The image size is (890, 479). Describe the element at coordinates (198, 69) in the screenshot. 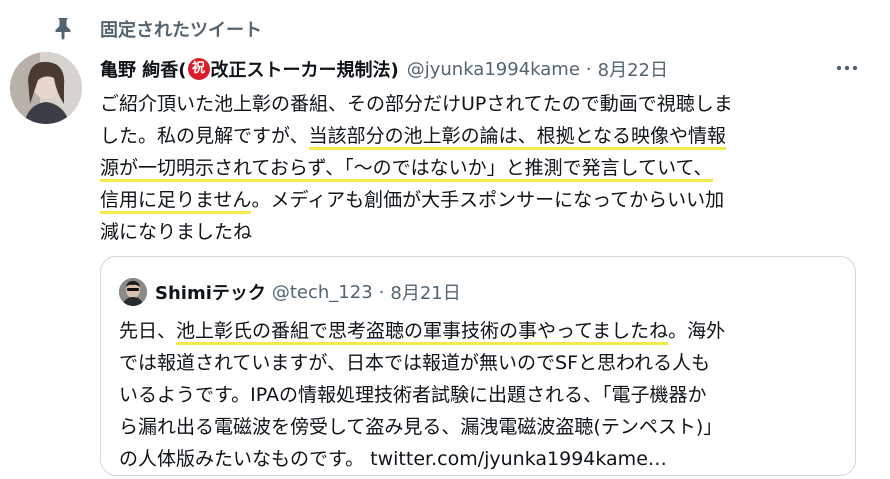

I see `congrats-badge: 祝` at that location.